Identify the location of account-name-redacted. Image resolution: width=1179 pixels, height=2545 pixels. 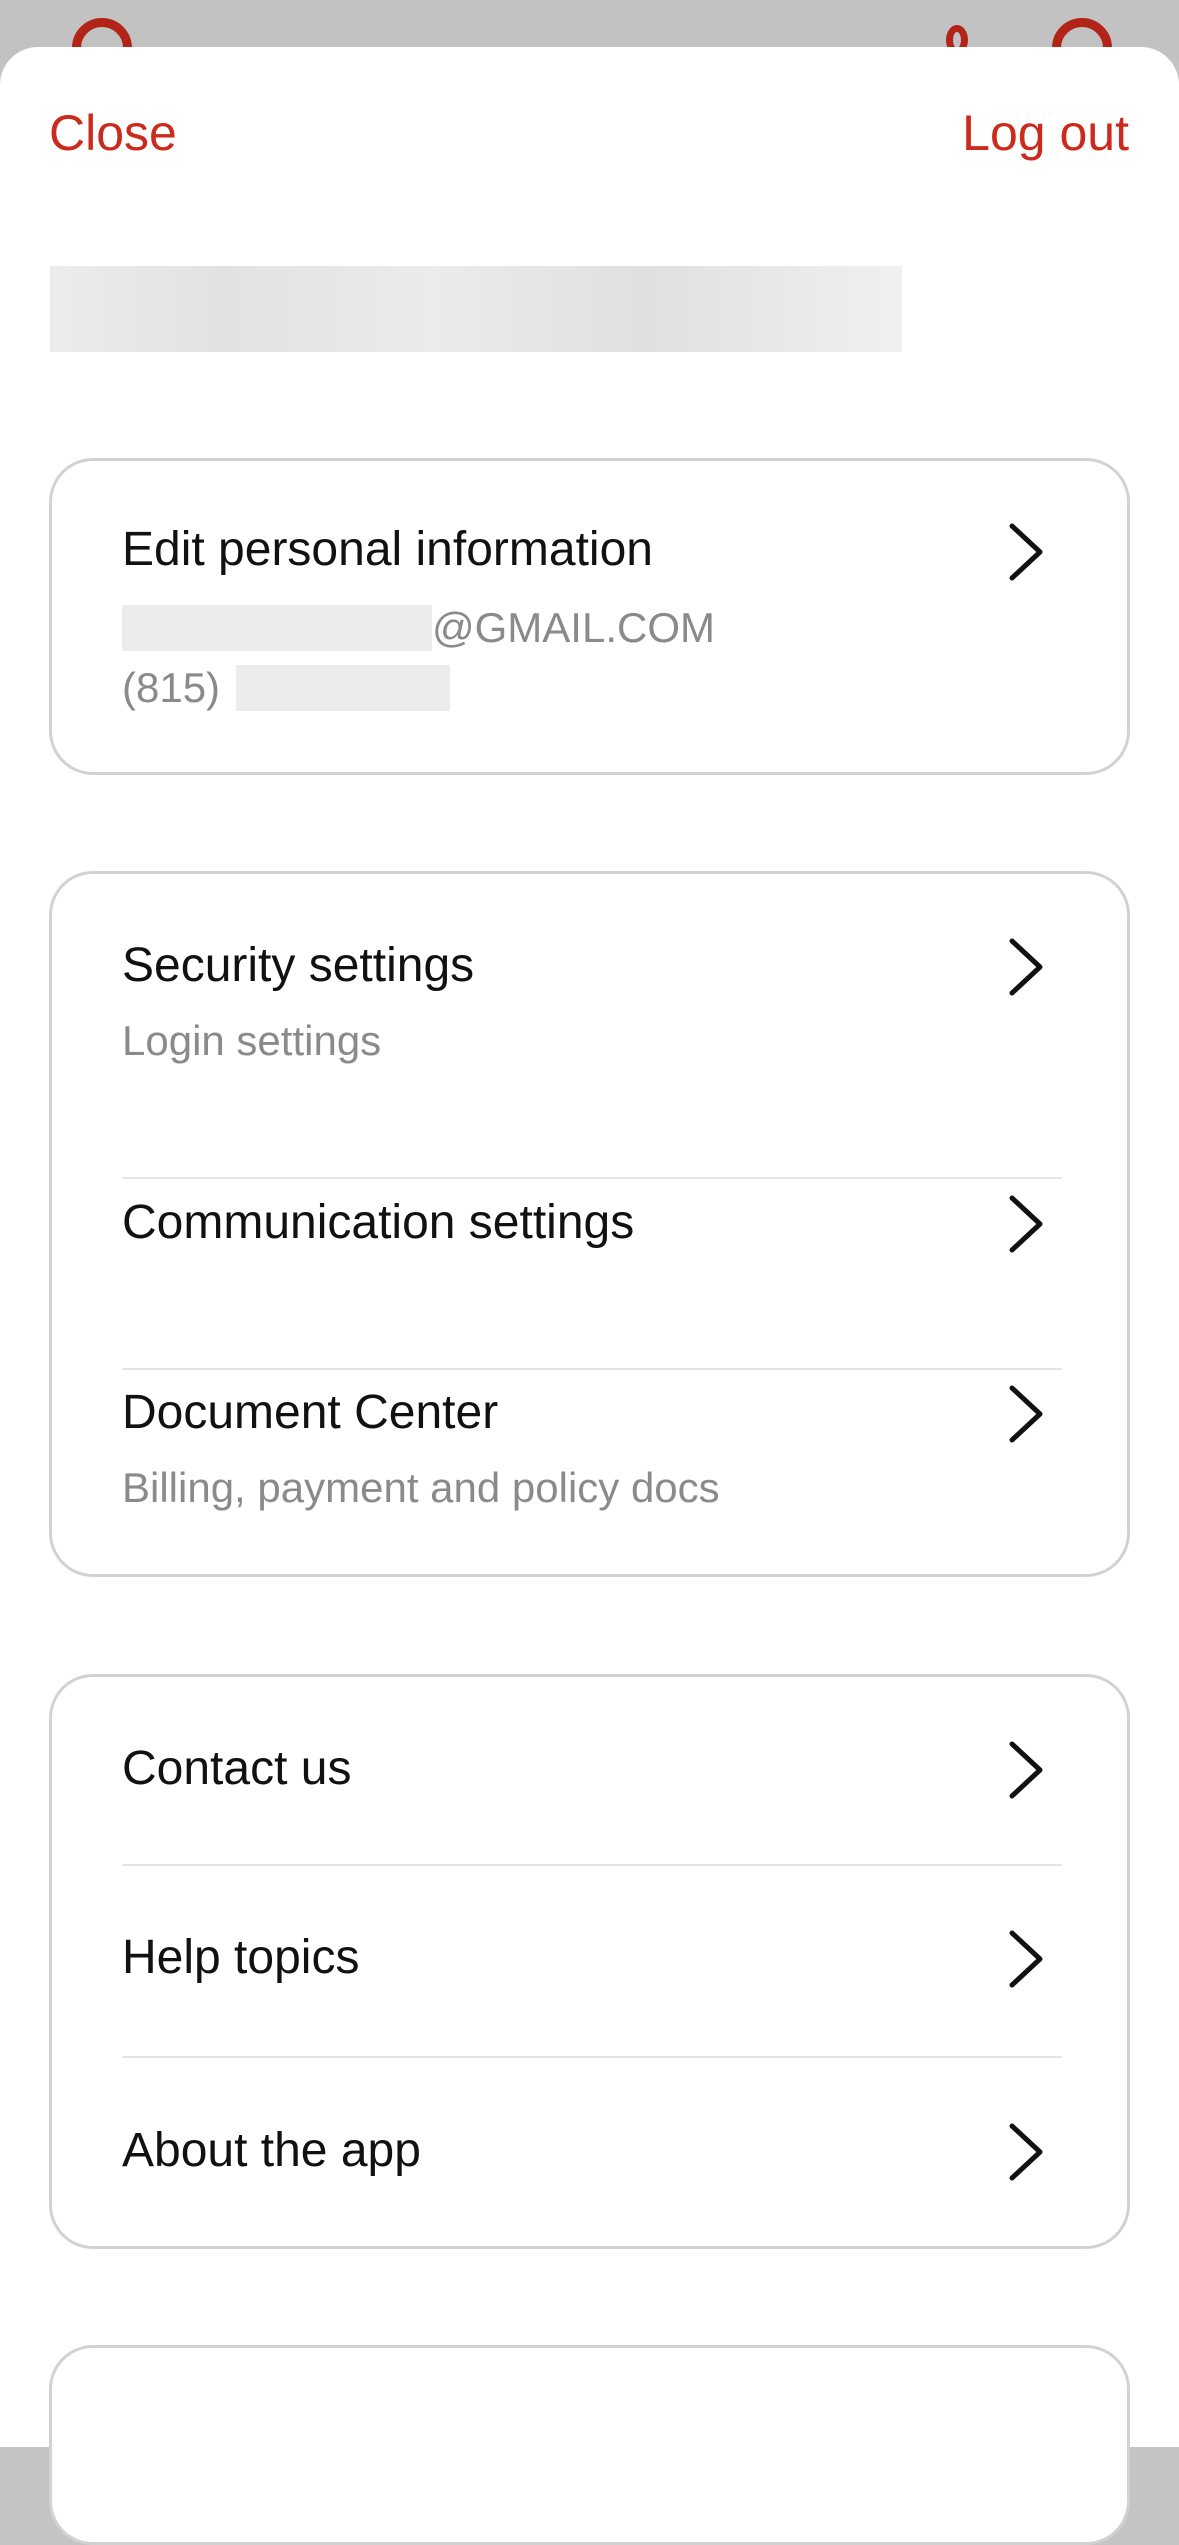
(476, 309).